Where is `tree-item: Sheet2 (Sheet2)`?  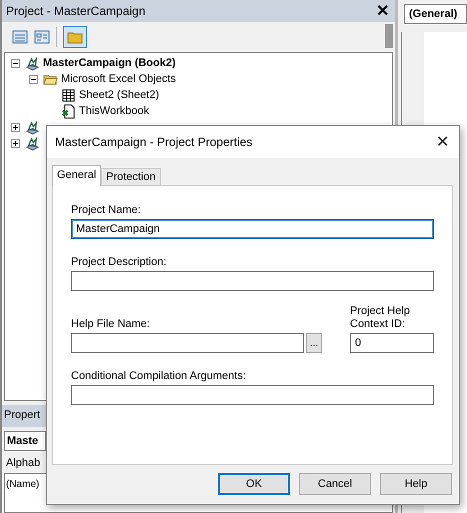
tree-item: Sheet2 (Sheet2) is located at coordinates (119, 95).